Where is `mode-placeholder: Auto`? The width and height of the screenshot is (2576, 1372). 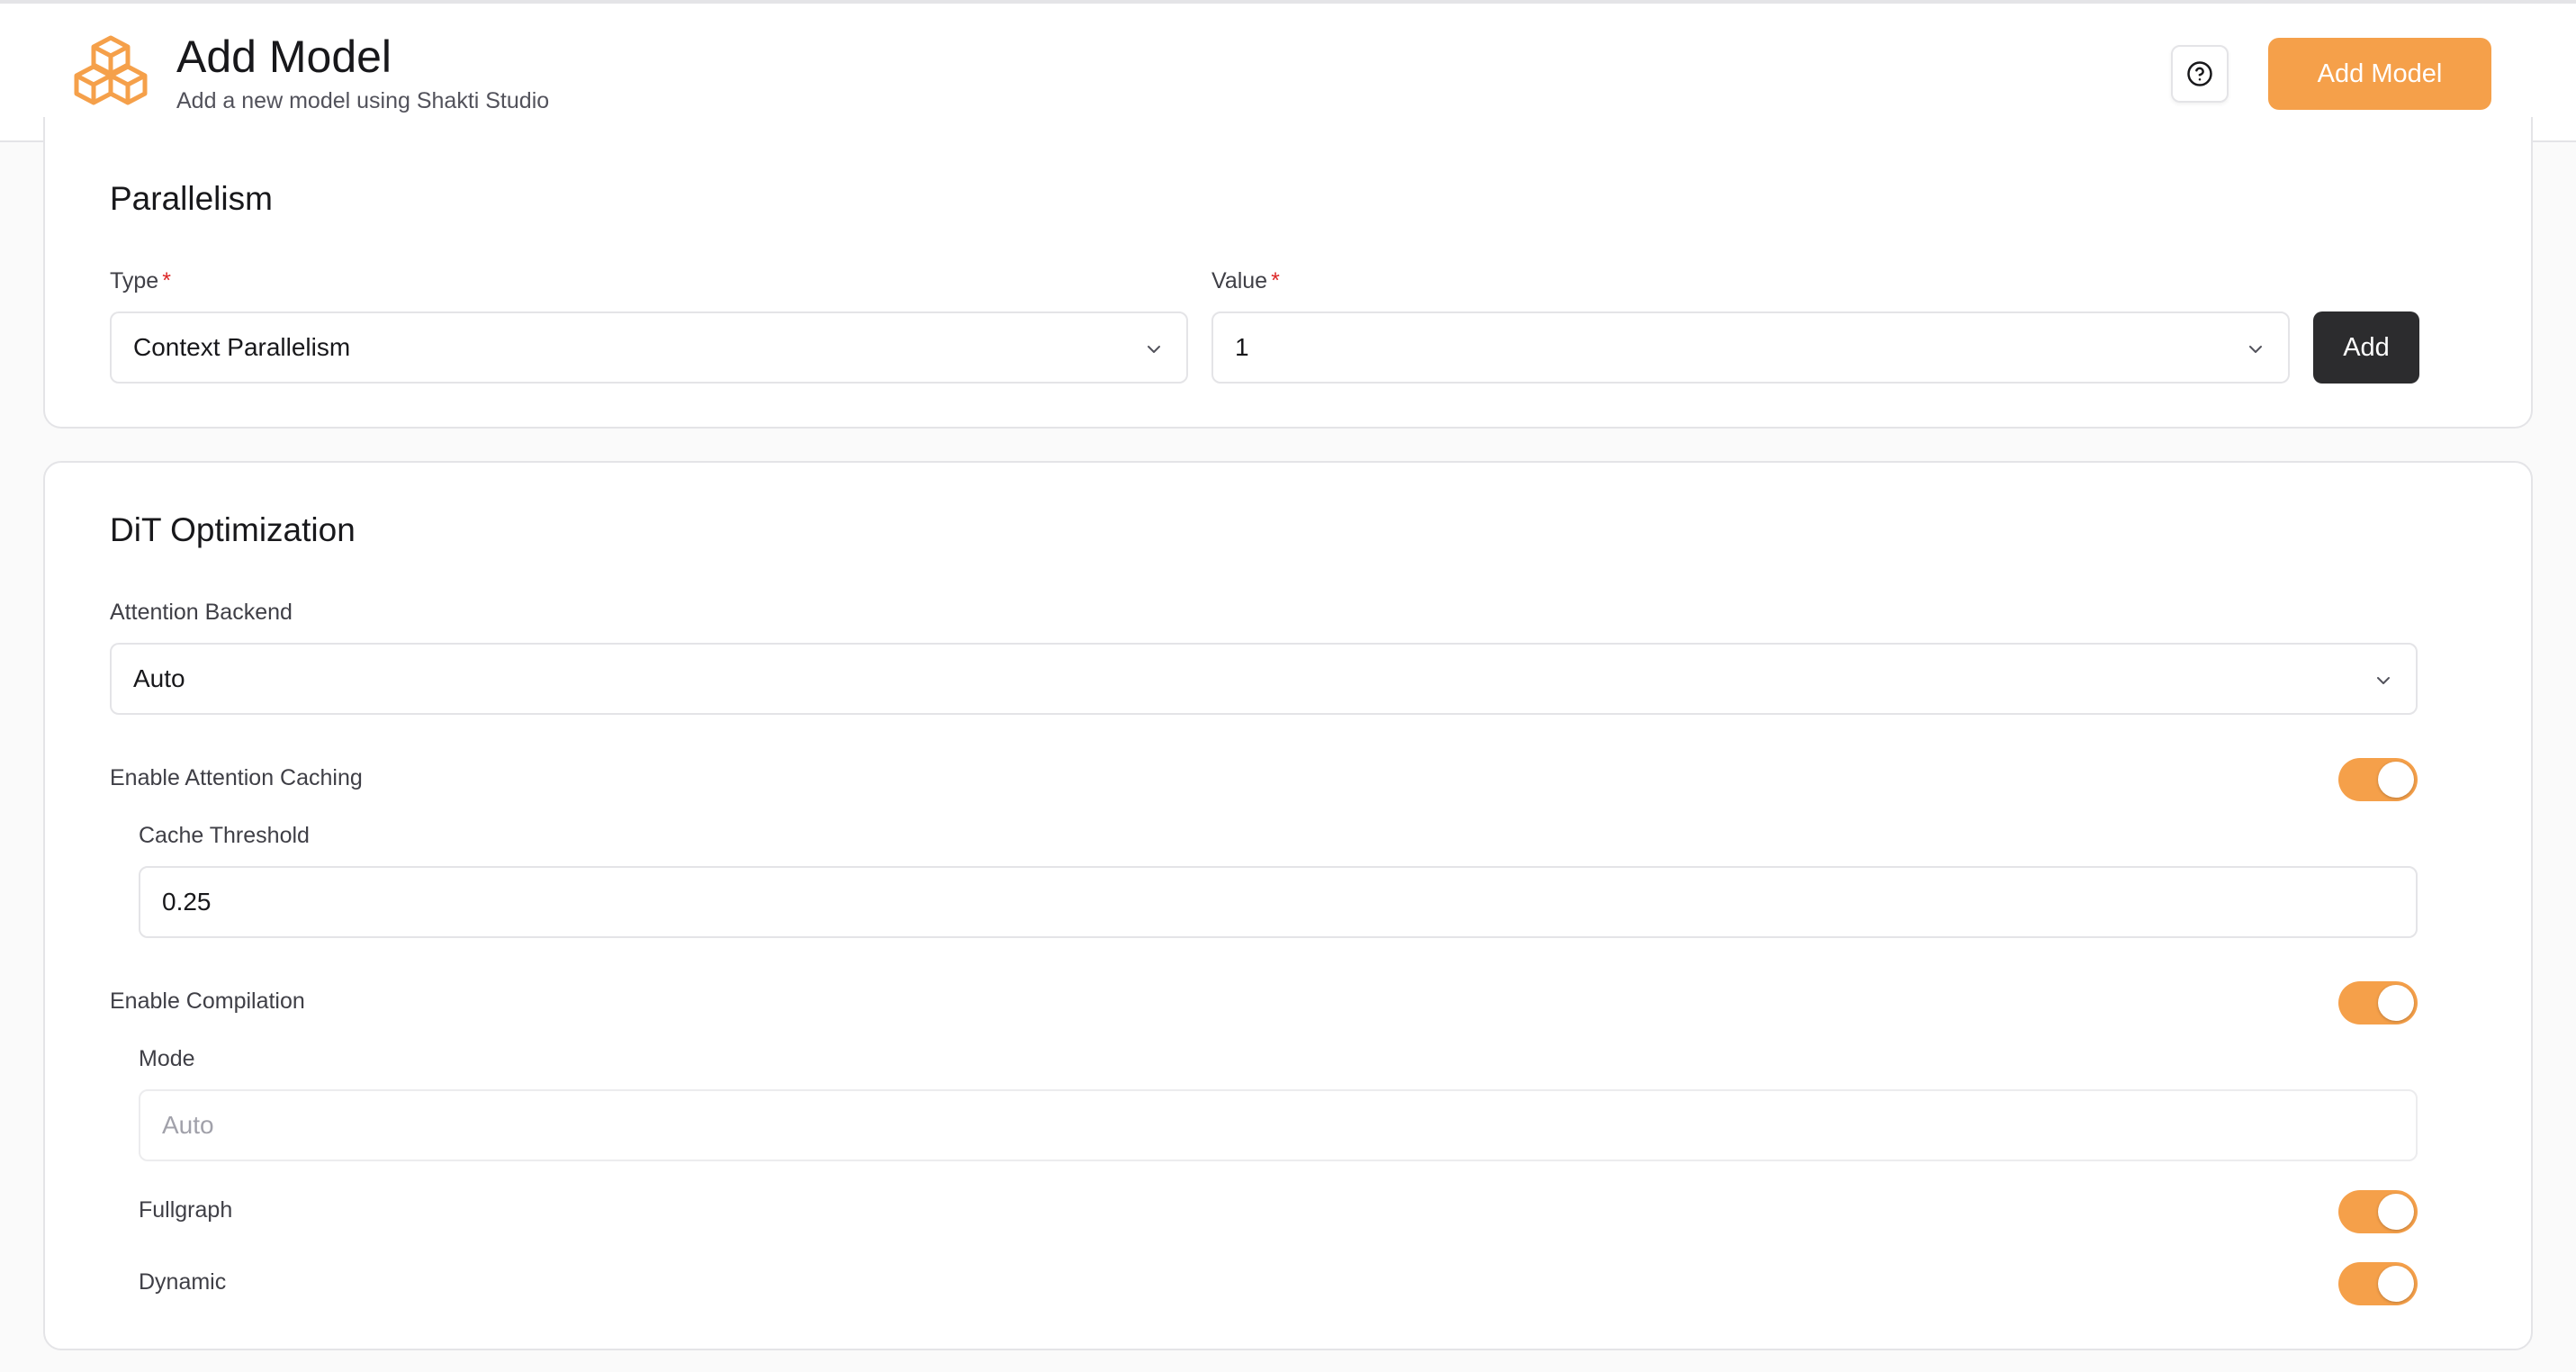
mode-placeholder: Auto is located at coordinates (188, 1125).